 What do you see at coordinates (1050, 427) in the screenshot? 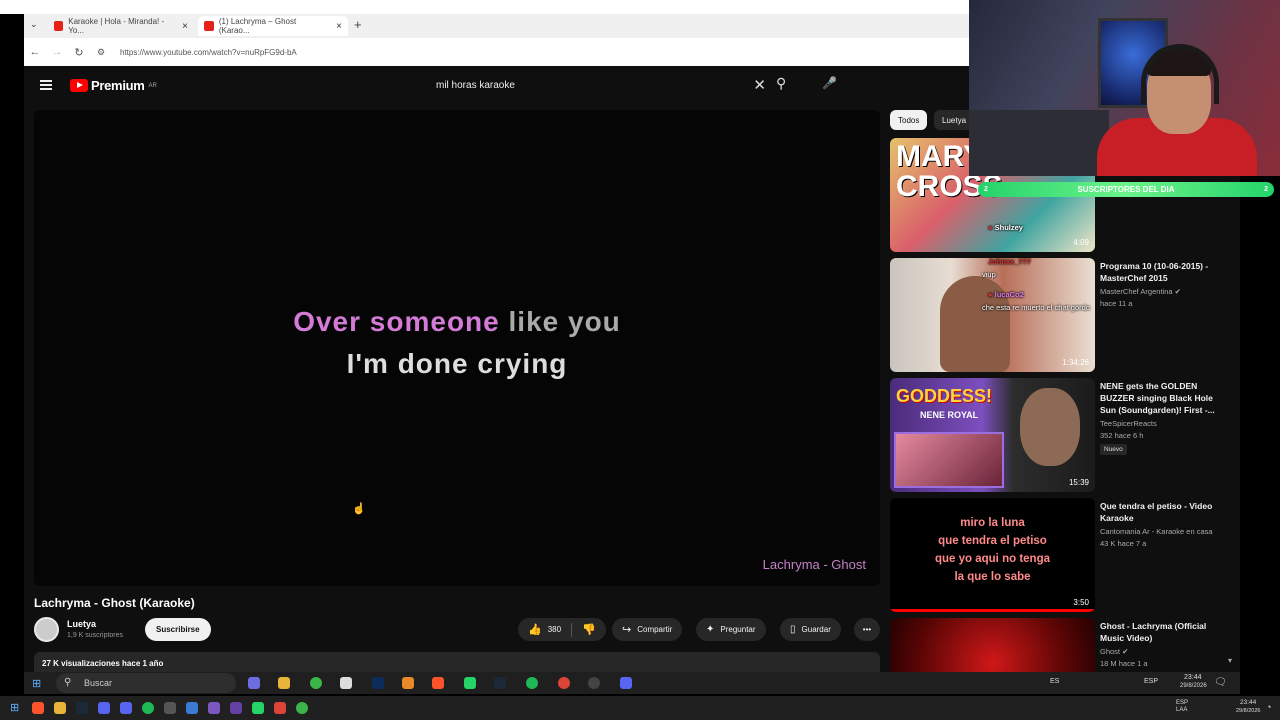
I see `thumbnail-face` at bounding box center [1050, 427].